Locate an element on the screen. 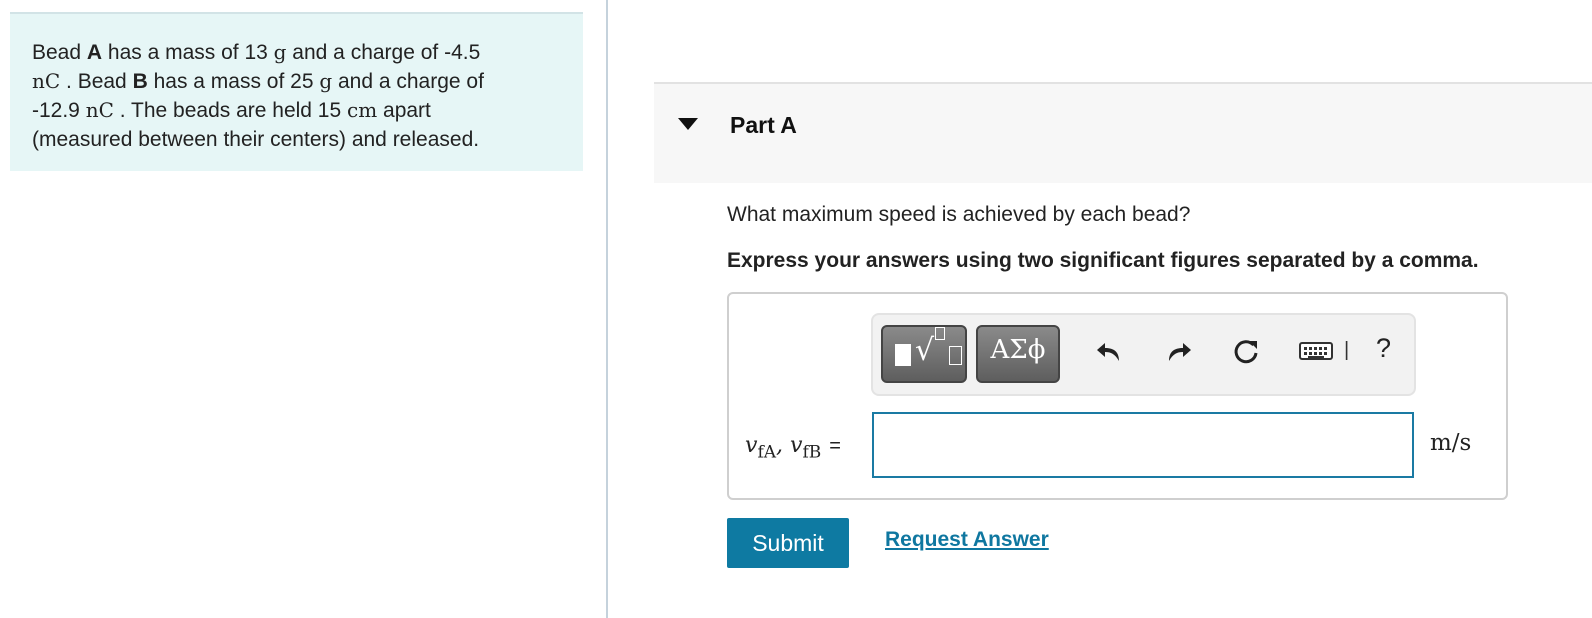  bead-b-label: B is located at coordinates (140, 81).